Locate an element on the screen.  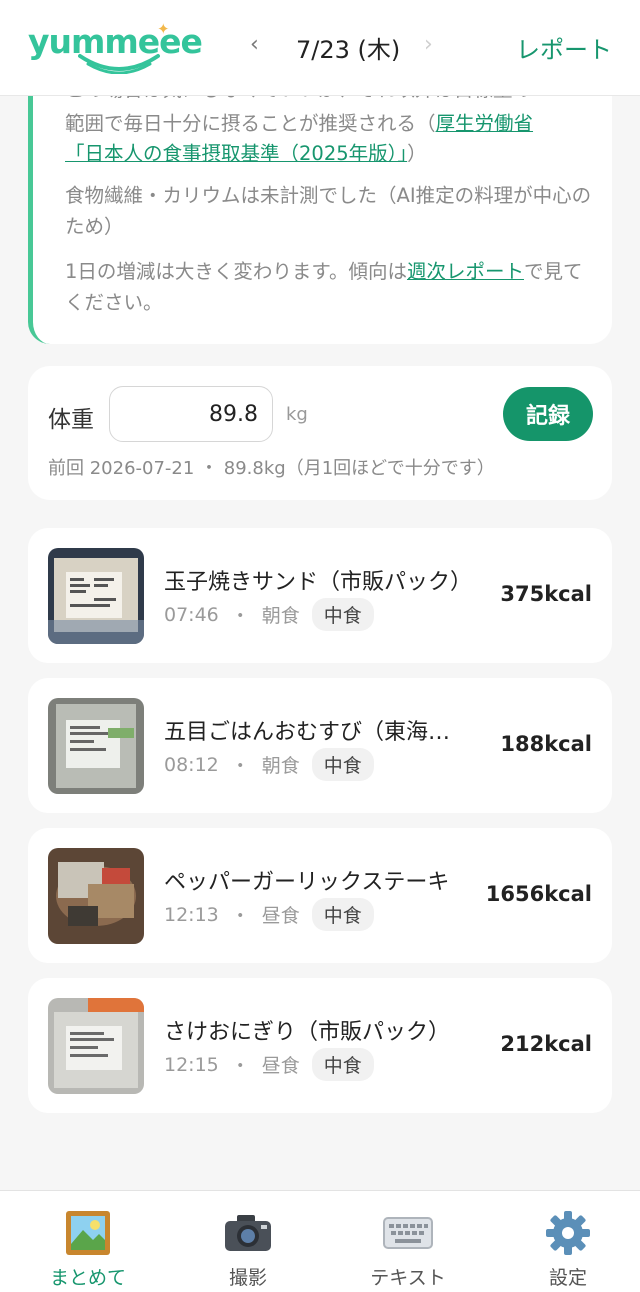
app-header: yummeee ✦ ‹ 7/23 (木) › レポート is located at coordinates (320, 48).